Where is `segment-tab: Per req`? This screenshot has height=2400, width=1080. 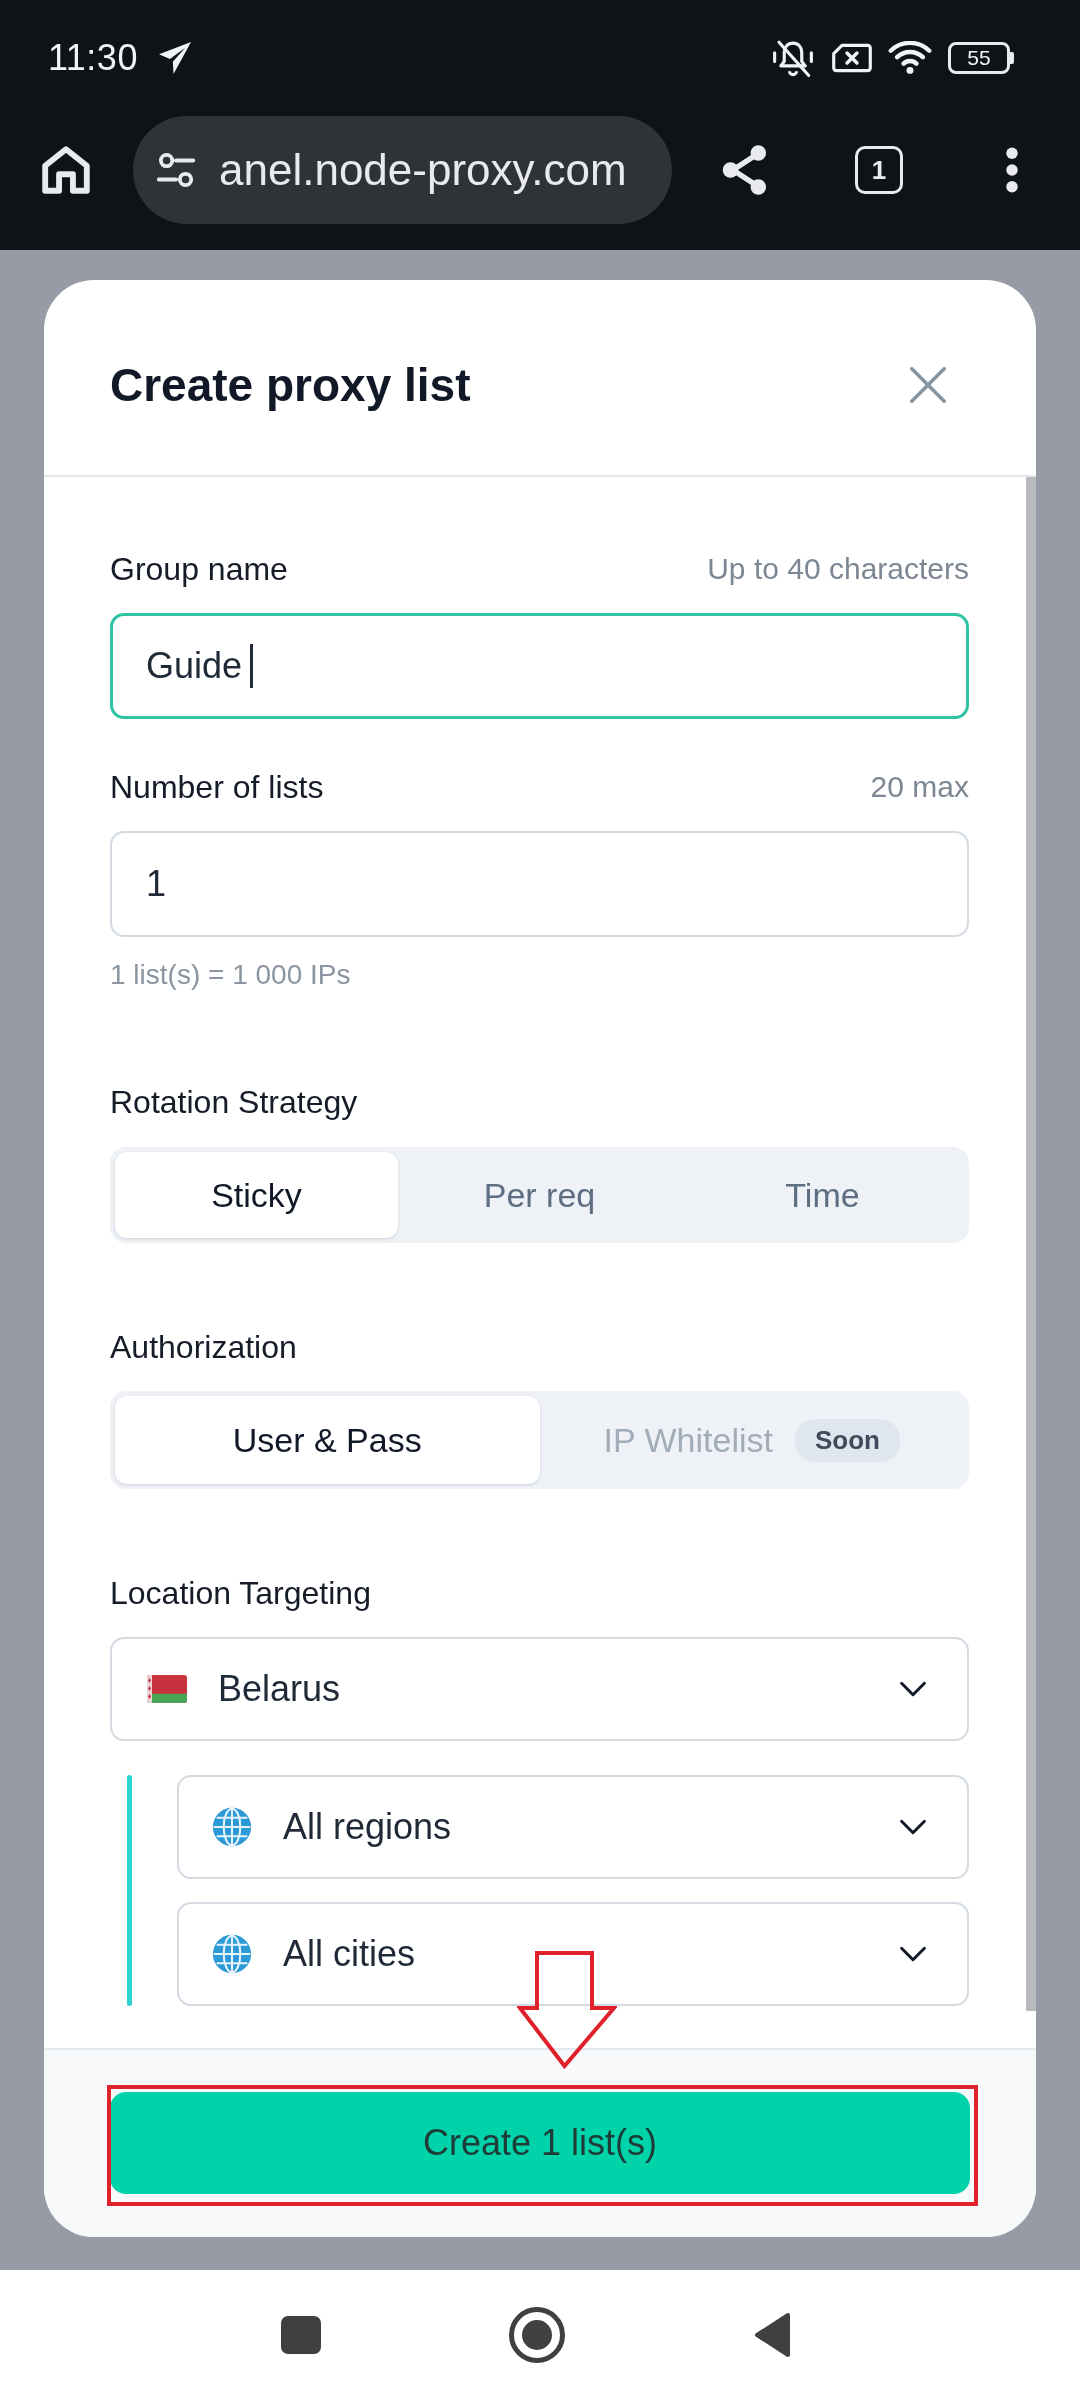 segment-tab: Per req is located at coordinates (539, 1195).